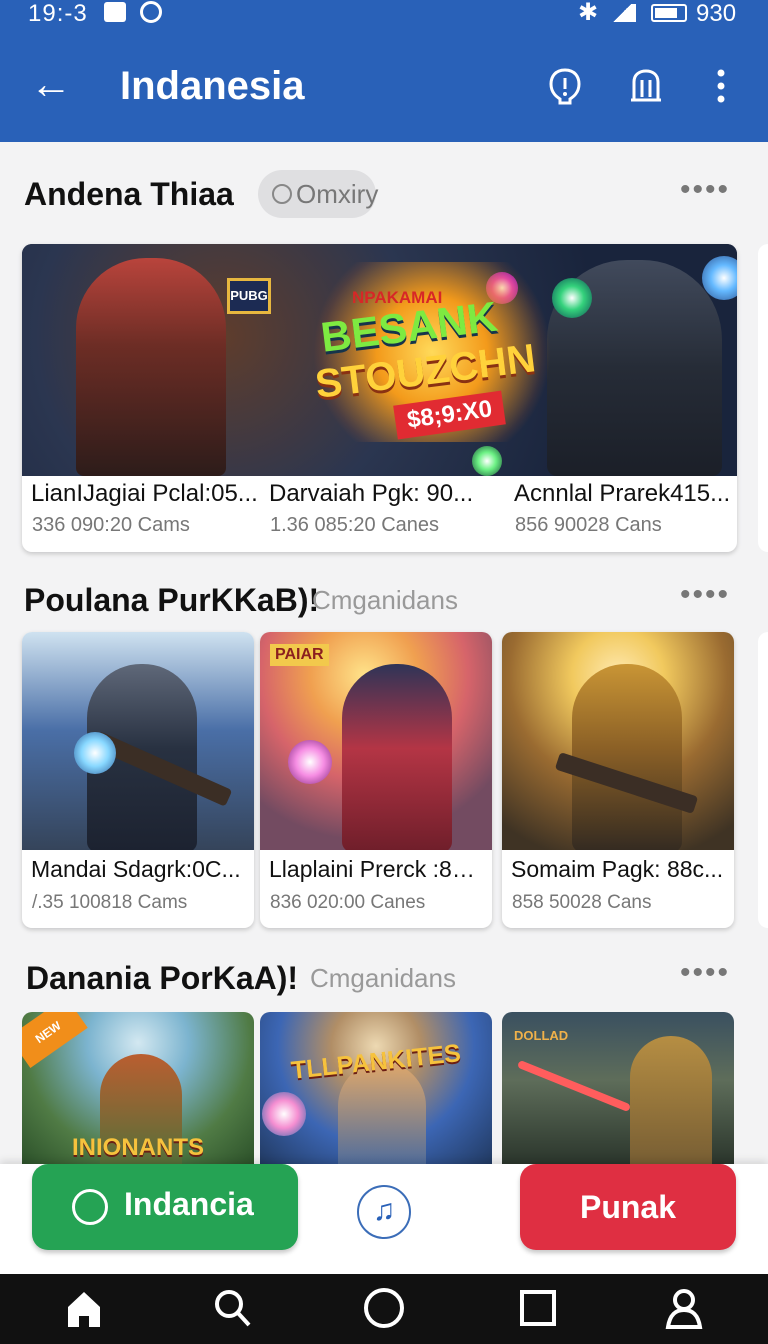 This screenshot has width=768, height=1344. I want to click on golden-knight-figure, so click(627, 757).